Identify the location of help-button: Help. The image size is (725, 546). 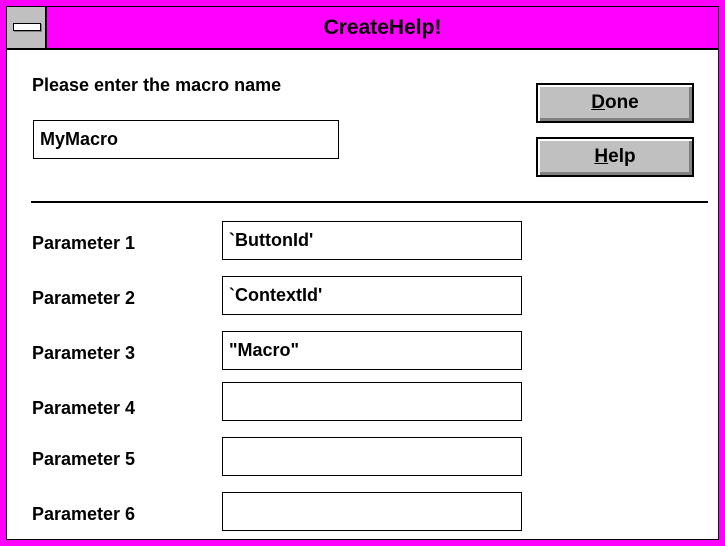
(615, 157).